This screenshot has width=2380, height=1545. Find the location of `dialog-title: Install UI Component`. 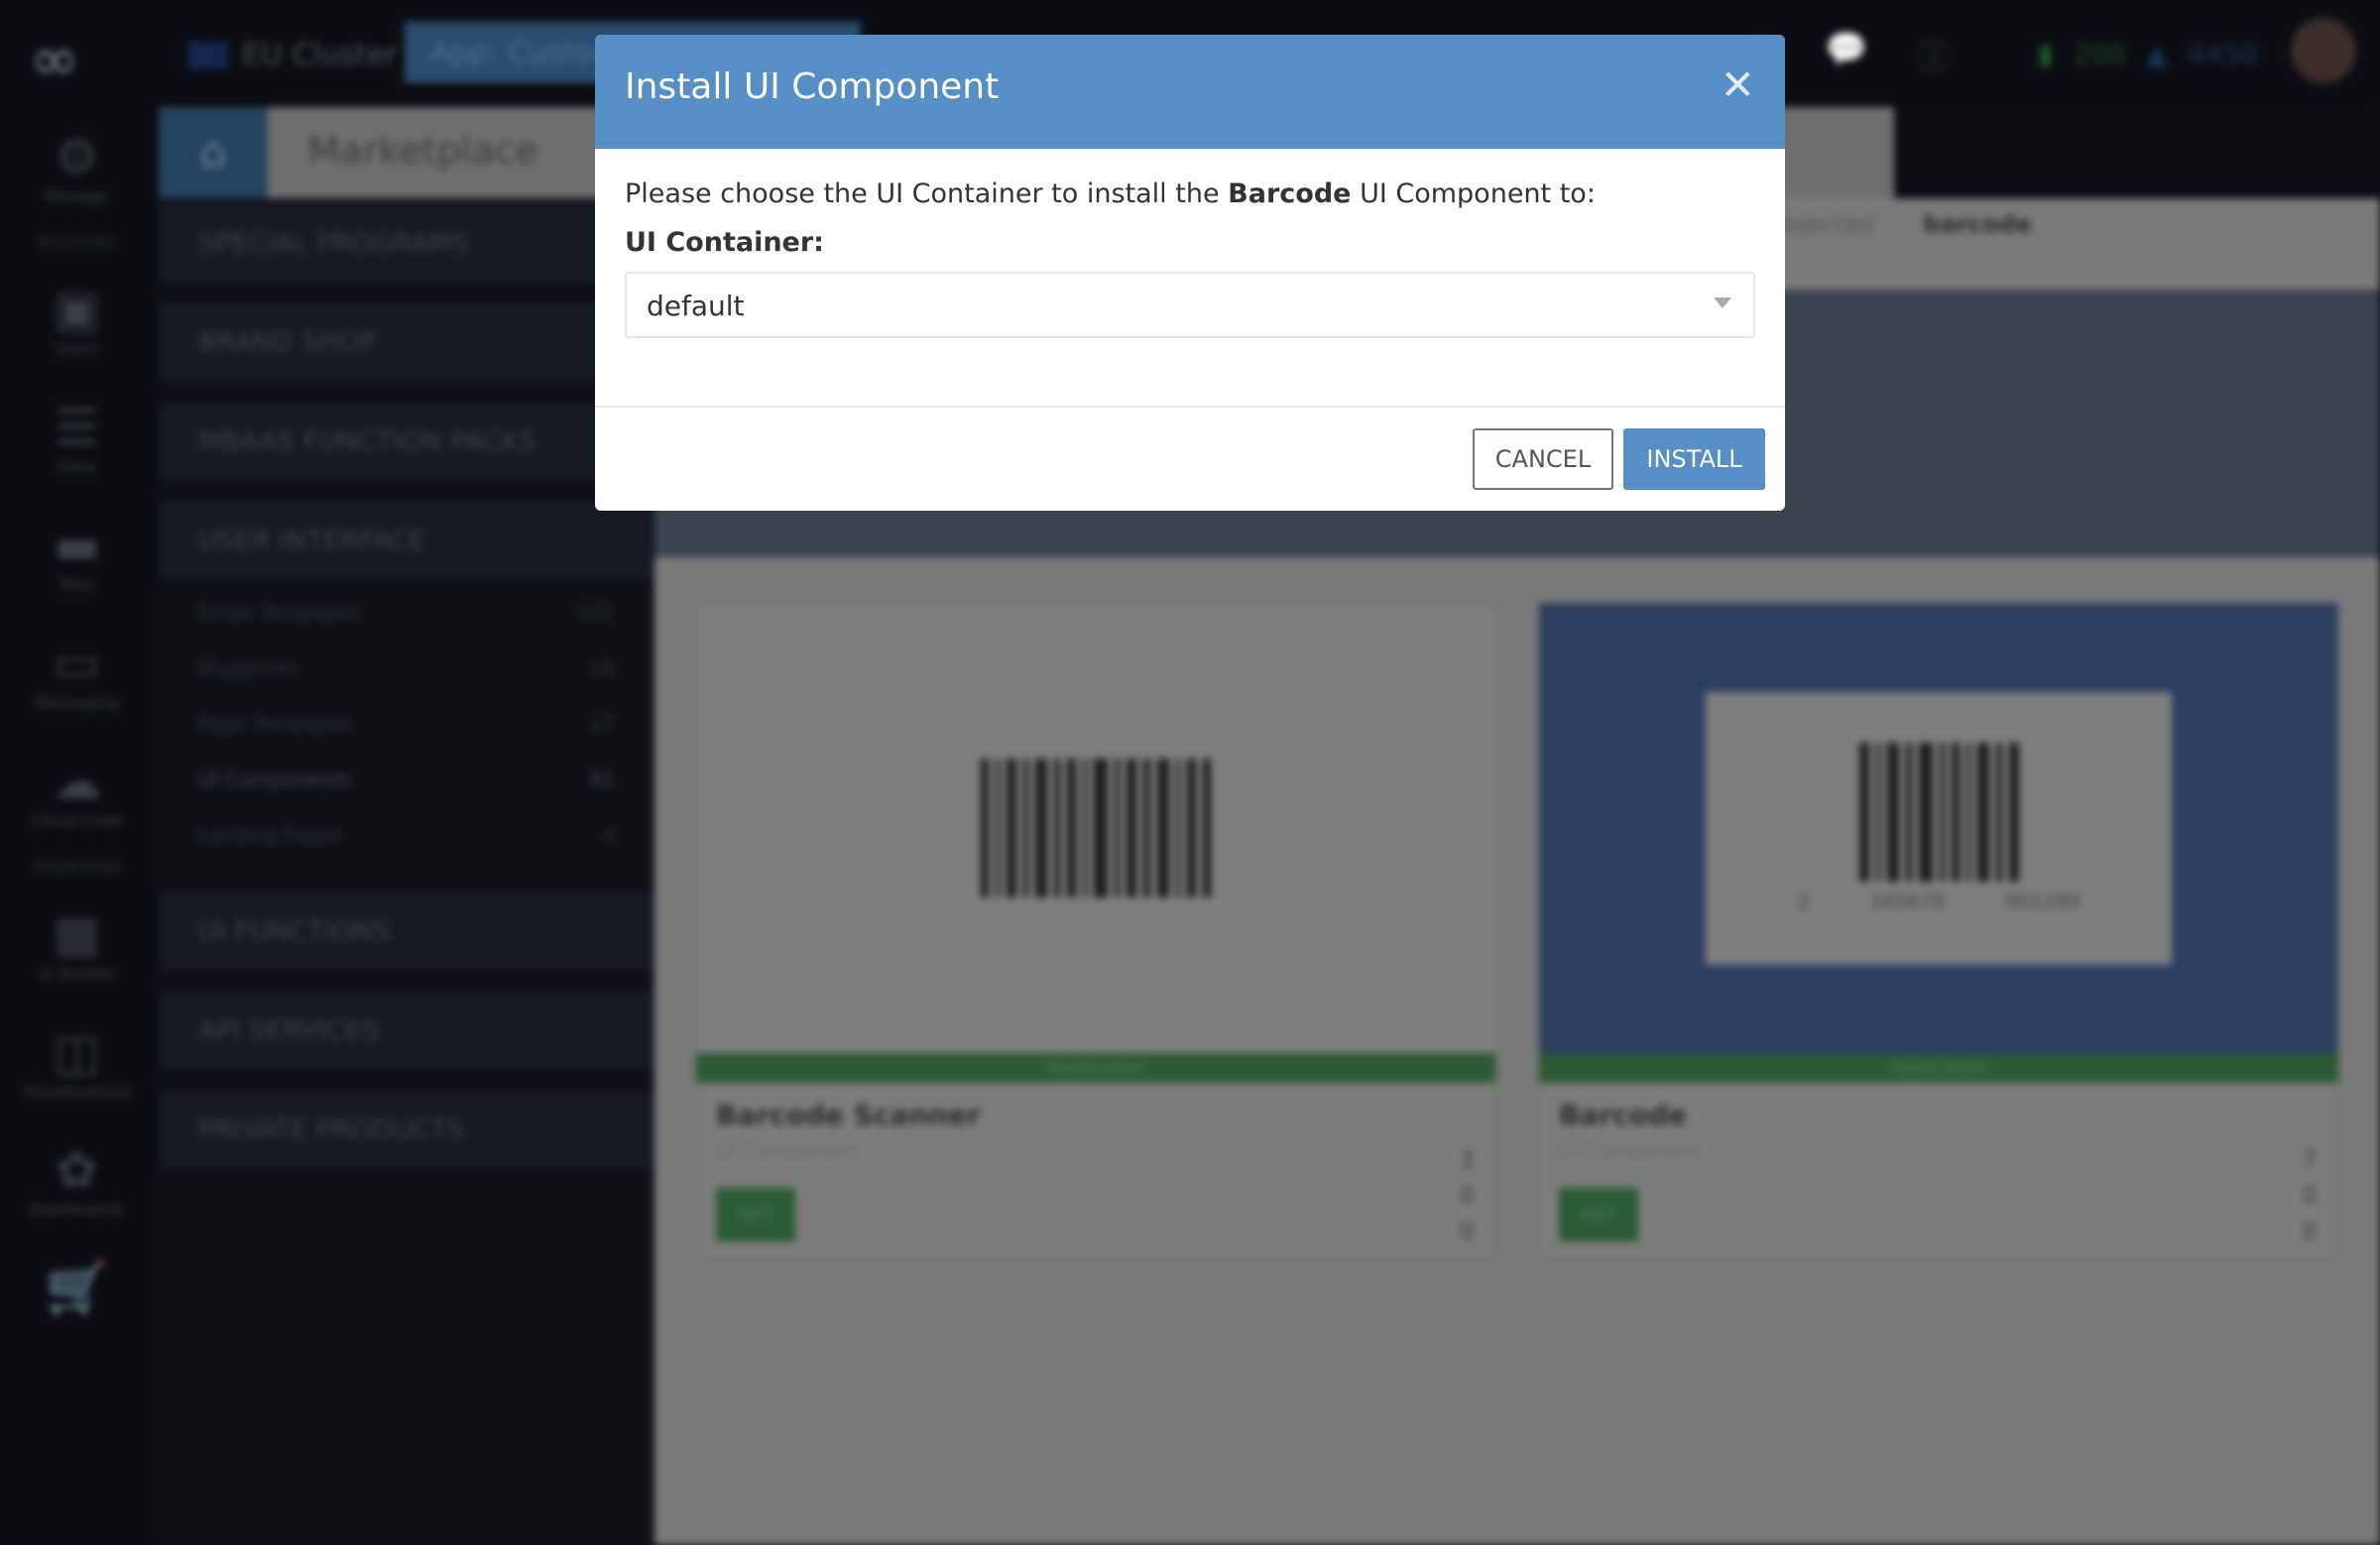

dialog-title: Install UI Component is located at coordinates (812, 86).